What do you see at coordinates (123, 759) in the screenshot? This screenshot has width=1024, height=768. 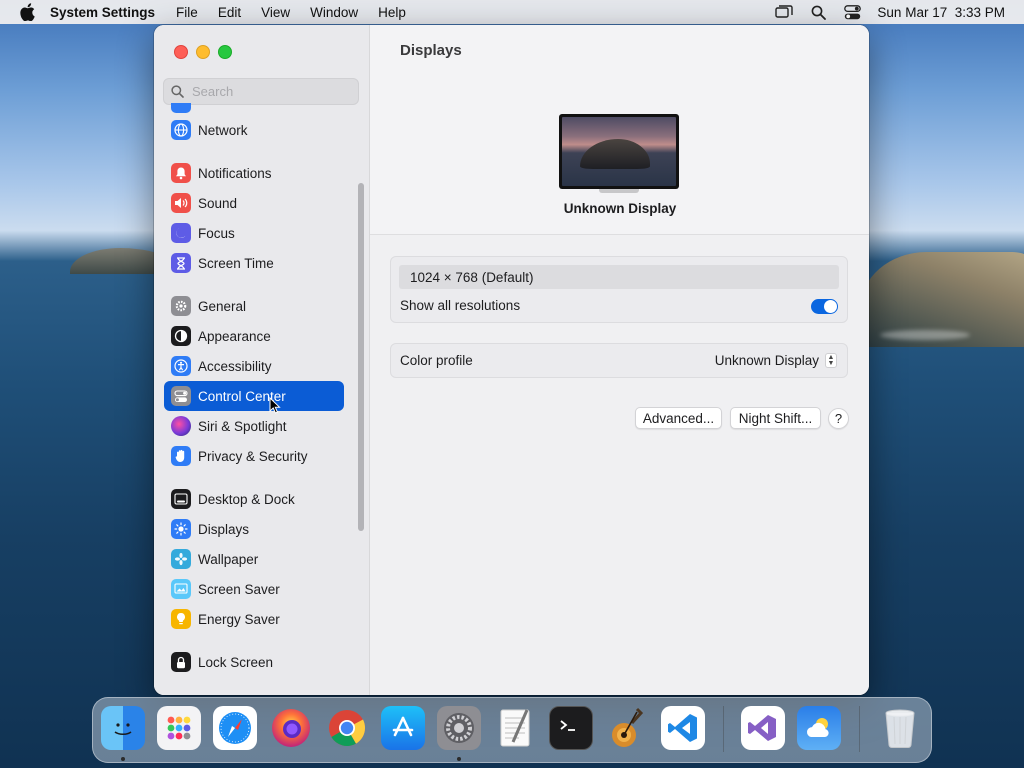 I see `dock-finder-running-dot` at bounding box center [123, 759].